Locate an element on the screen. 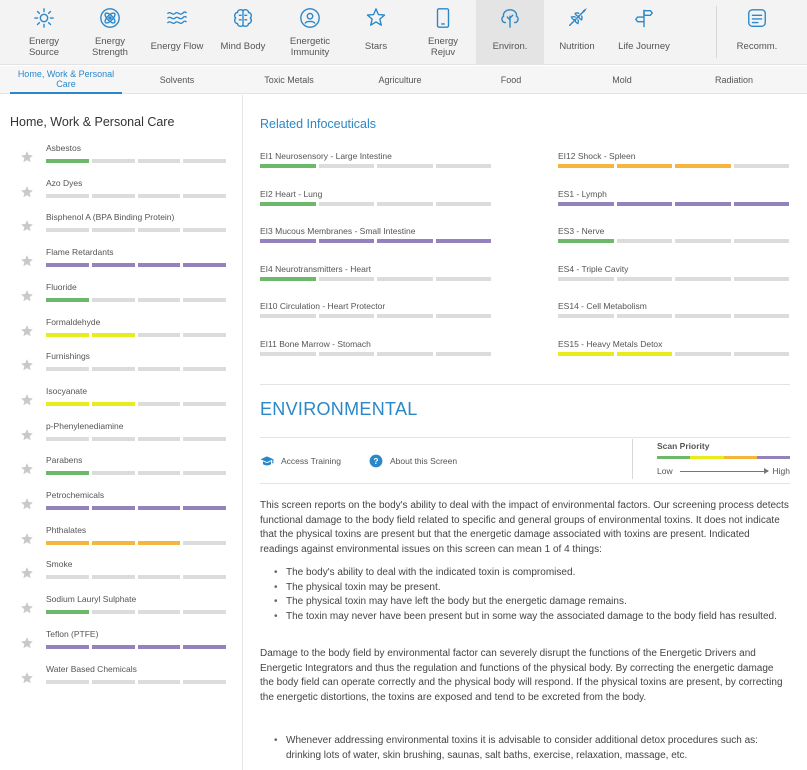 This screenshot has height=770, width=807. toxin-item: p-Phenylenediamine is located at coordinates (121, 438).